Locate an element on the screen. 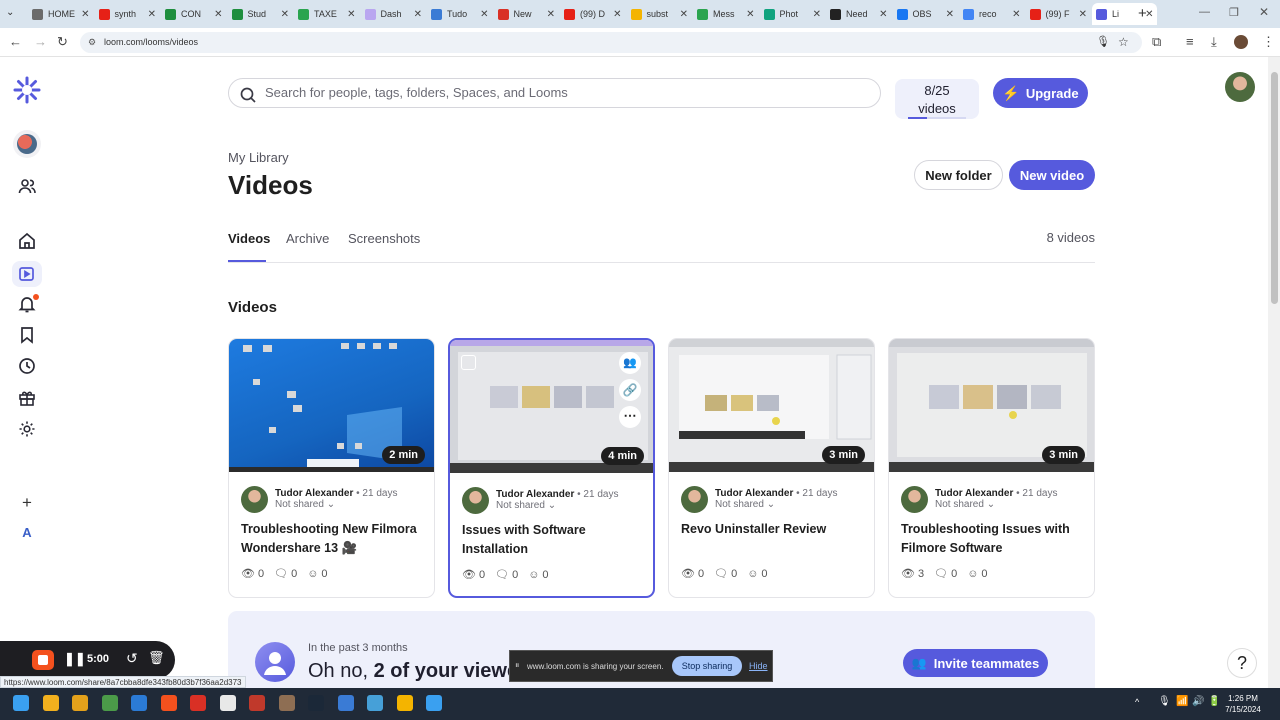 The height and width of the screenshot is (720, 1280). forward-icon: → is located at coordinates (40, 41).